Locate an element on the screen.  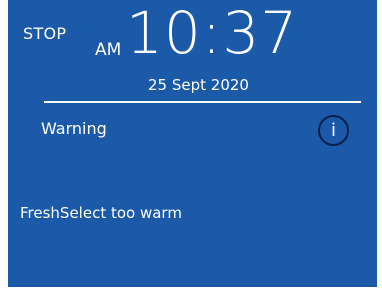
alert-message: FreshSelect too warm is located at coordinates (101, 213).